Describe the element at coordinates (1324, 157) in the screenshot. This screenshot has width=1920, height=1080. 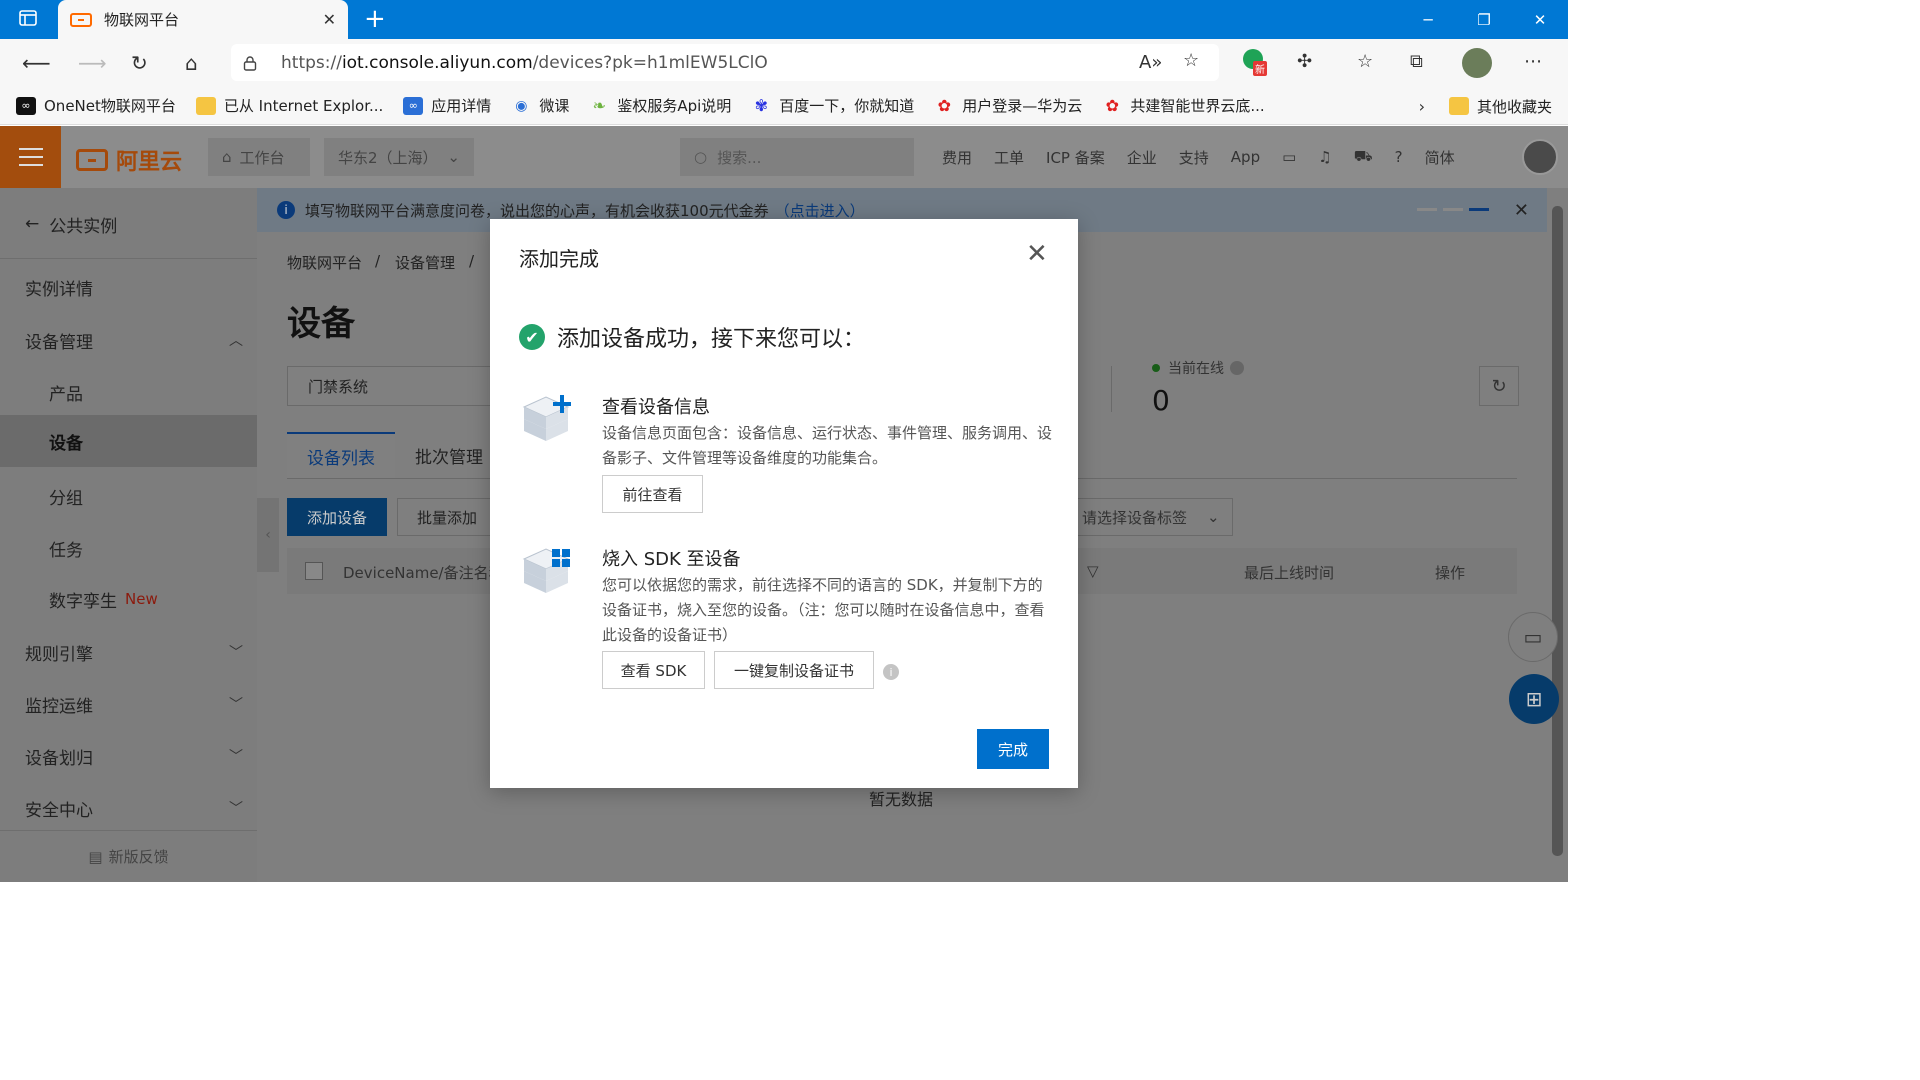
I see `bell-icon: ♫` at that location.